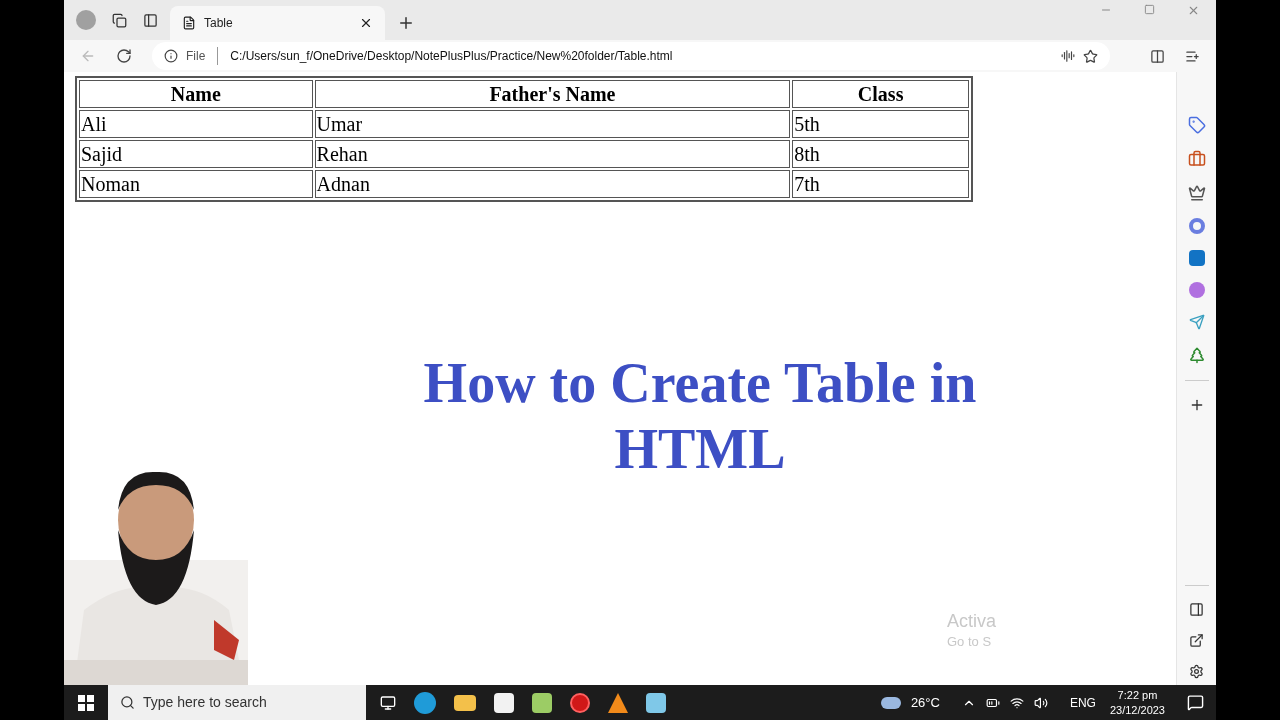 This screenshot has height=720, width=1280. I want to click on table-cell: 5th, so click(880, 124).